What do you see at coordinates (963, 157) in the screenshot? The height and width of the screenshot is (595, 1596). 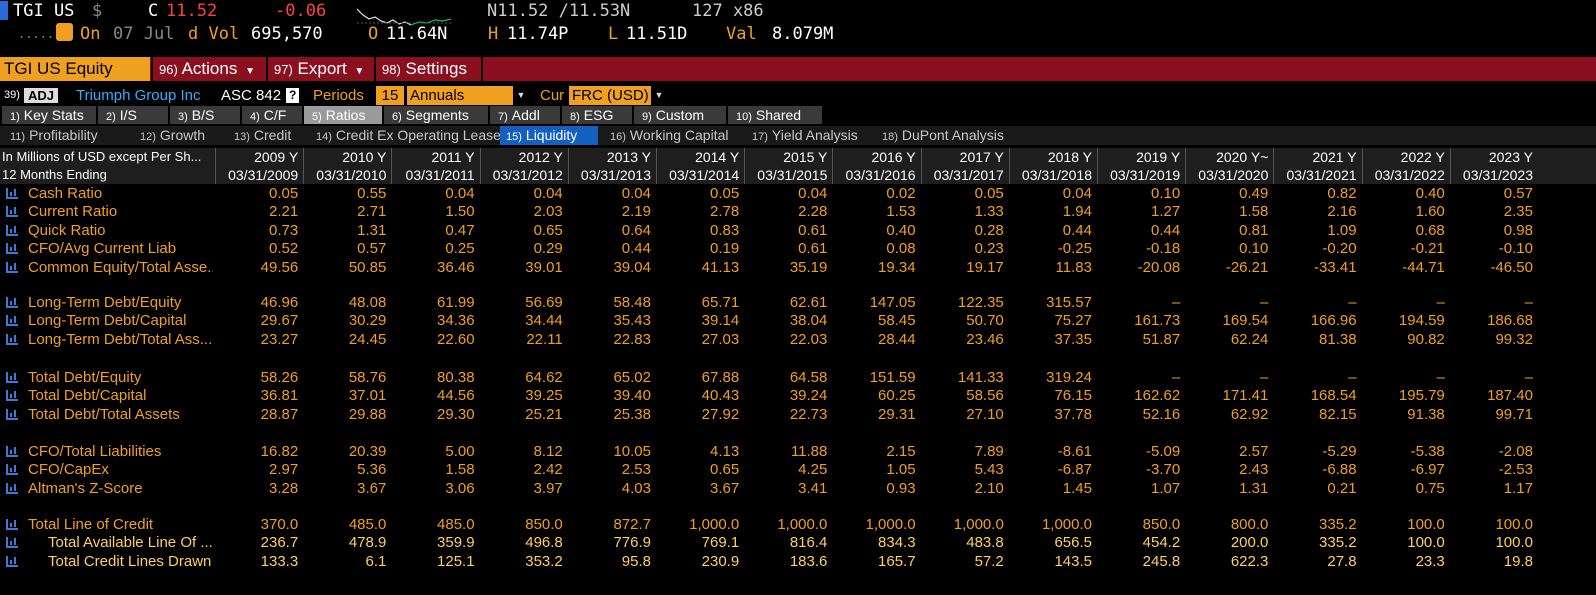 I see `year-header: 2017 Y` at bounding box center [963, 157].